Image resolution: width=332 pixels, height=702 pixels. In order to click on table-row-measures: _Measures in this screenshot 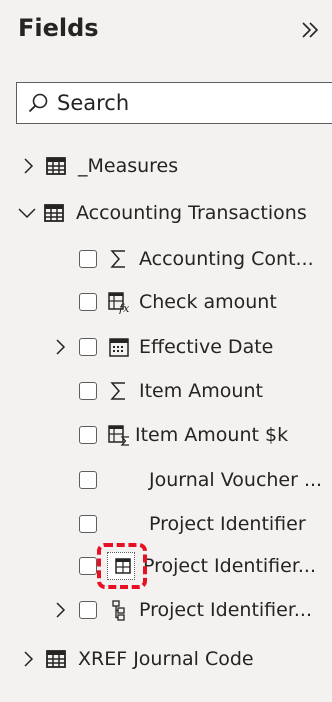, I will do `click(99, 166)`.